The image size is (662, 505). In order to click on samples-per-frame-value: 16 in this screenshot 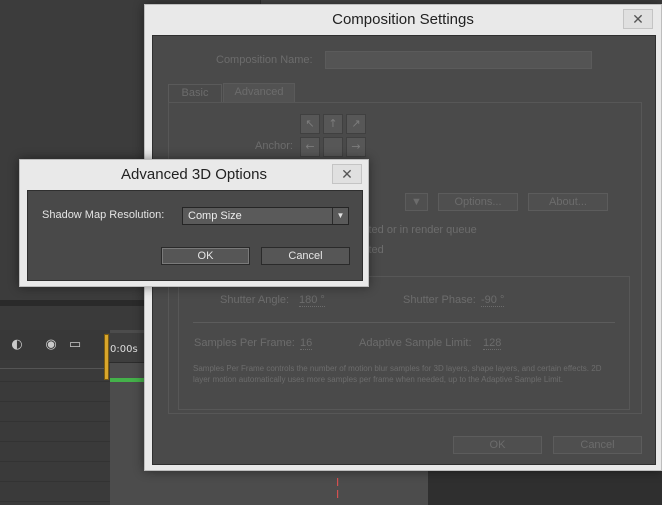, I will do `click(306, 343)`.